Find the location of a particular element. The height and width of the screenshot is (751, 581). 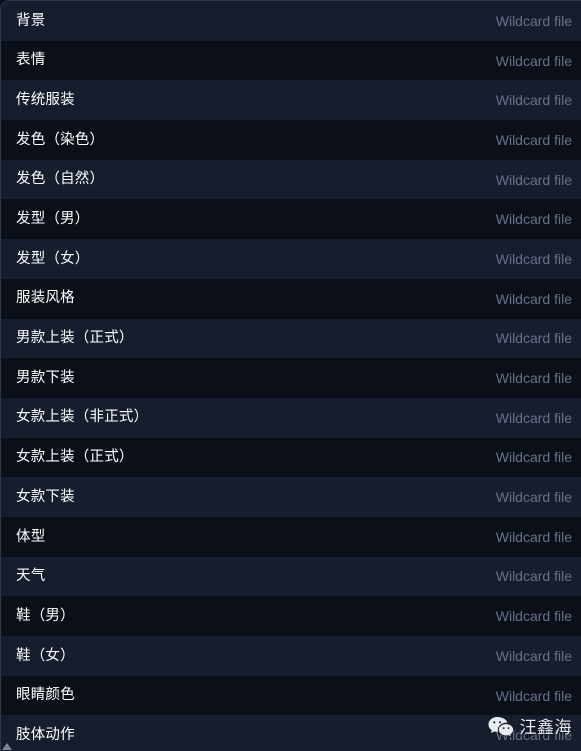

wildcard-row-label: 发型（男） is located at coordinates (53, 219).